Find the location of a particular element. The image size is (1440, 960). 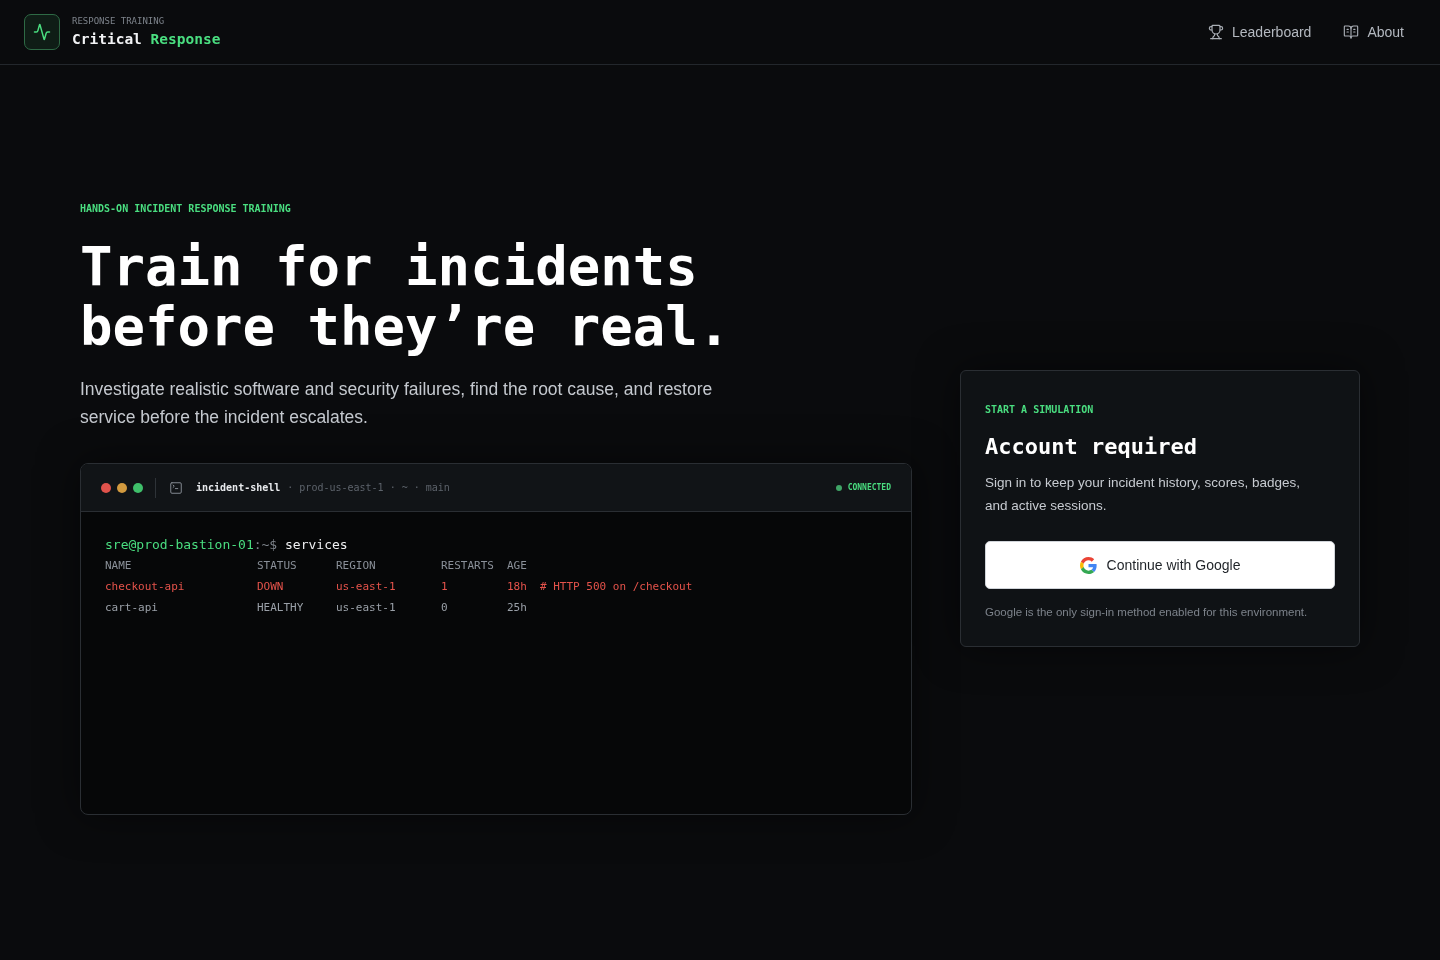

column-header: NAME is located at coordinates (119, 566).